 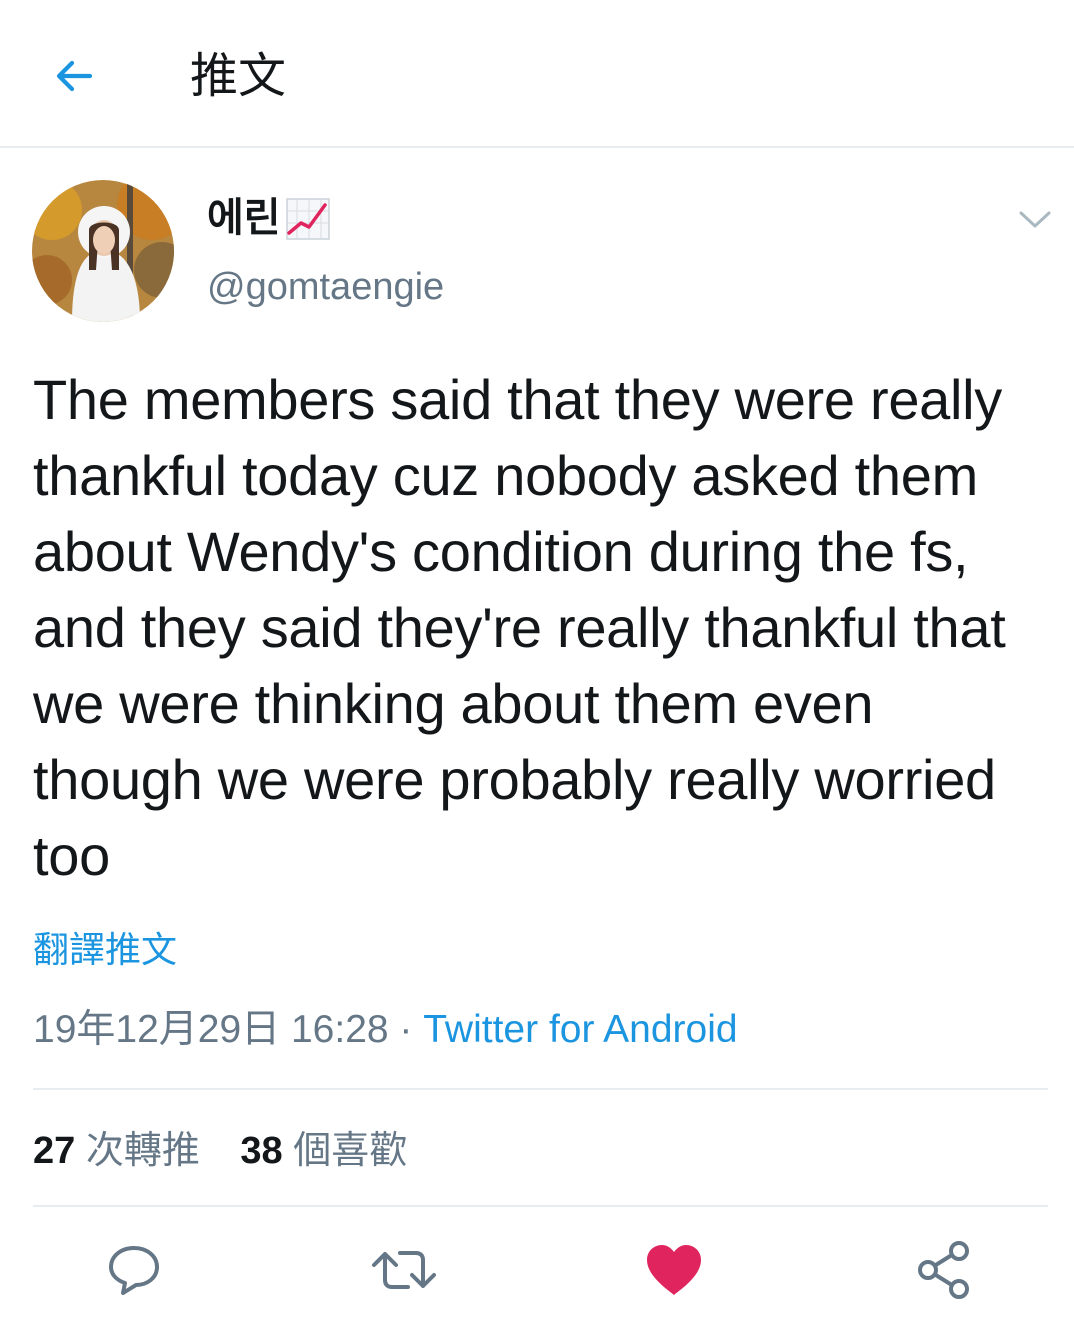 What do you see at coordinates (235, 1150) in the screenshot?
I see `engagement-stats: 27 次轉推 38 個喜歡` at bounding box center [235, 1150].